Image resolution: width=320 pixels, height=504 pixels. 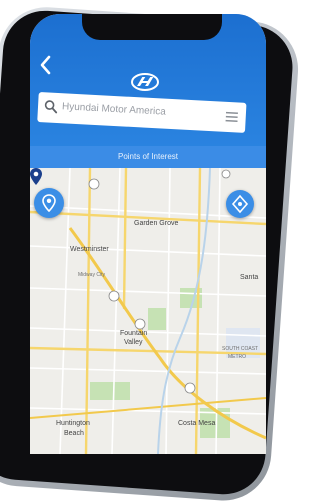 I want to click on map-label-metro: METRO, so click(x=237, y=357).